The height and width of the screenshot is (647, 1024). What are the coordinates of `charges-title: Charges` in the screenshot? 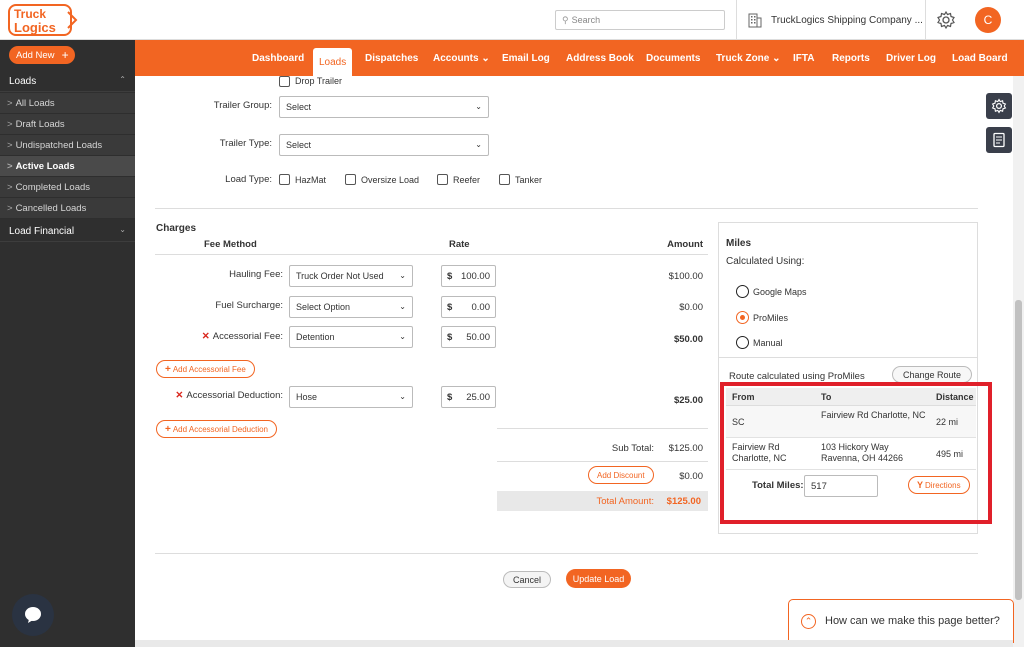 It's located at (176, 228).